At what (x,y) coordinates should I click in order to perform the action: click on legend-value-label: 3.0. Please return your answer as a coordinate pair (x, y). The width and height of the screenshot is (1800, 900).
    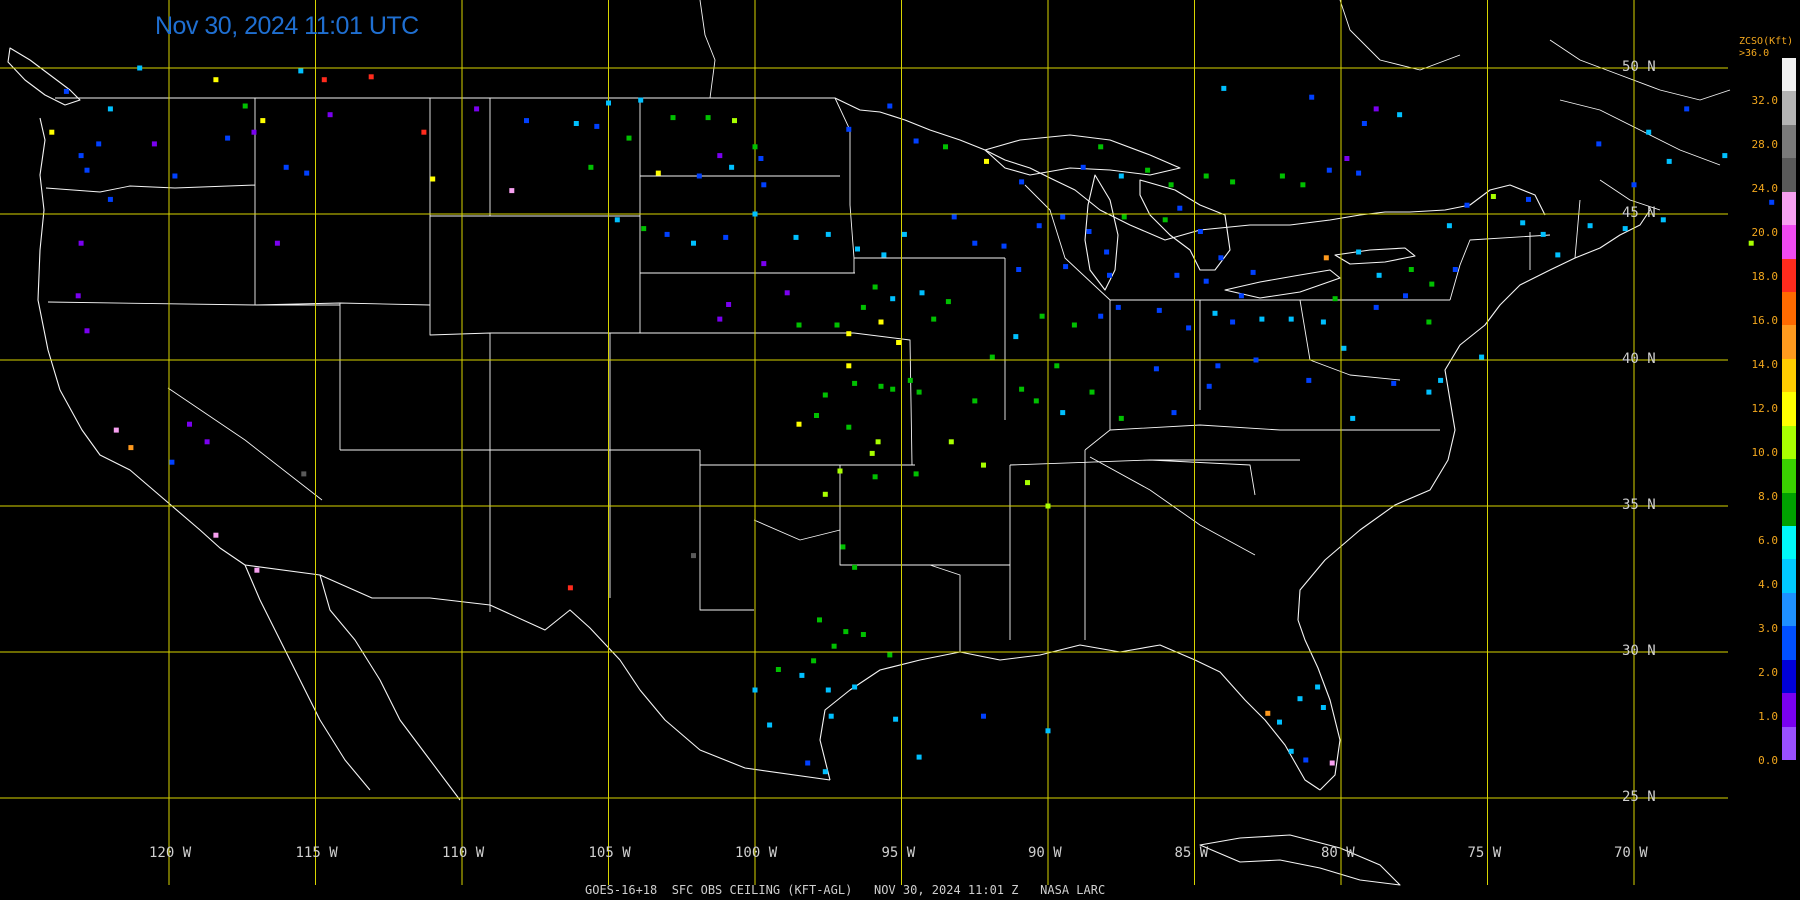
    Looking at the image, I should click on (1768, 628).